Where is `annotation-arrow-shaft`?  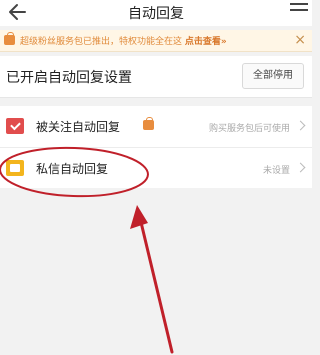 annotation-arrow-shaft is located at coordinates (156, 285).